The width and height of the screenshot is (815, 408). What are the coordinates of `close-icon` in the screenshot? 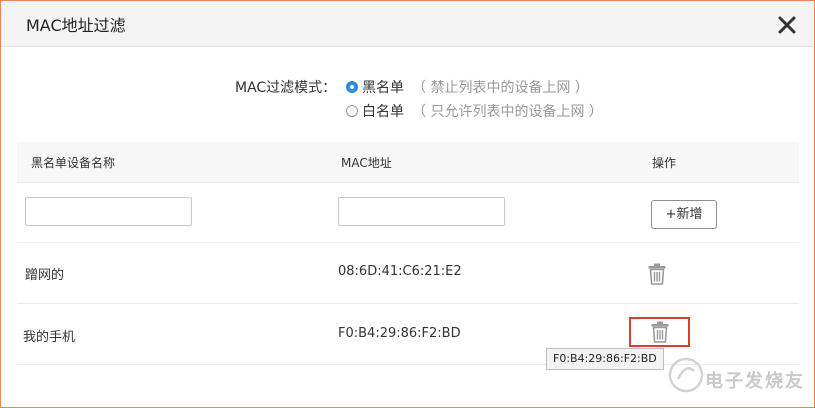 It's located at (787, 25).